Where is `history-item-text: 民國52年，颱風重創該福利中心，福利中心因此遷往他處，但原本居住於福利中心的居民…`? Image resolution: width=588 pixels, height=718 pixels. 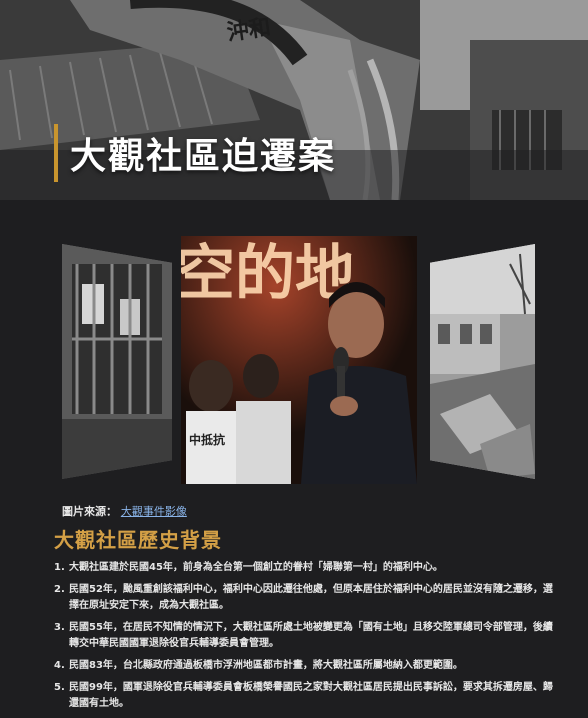
history-item-text: 民國52年，颱風重創該福利中心，福利中心因此遷往他處，但原本居住於福利中心的居民… is located at coordinates (311, 597).